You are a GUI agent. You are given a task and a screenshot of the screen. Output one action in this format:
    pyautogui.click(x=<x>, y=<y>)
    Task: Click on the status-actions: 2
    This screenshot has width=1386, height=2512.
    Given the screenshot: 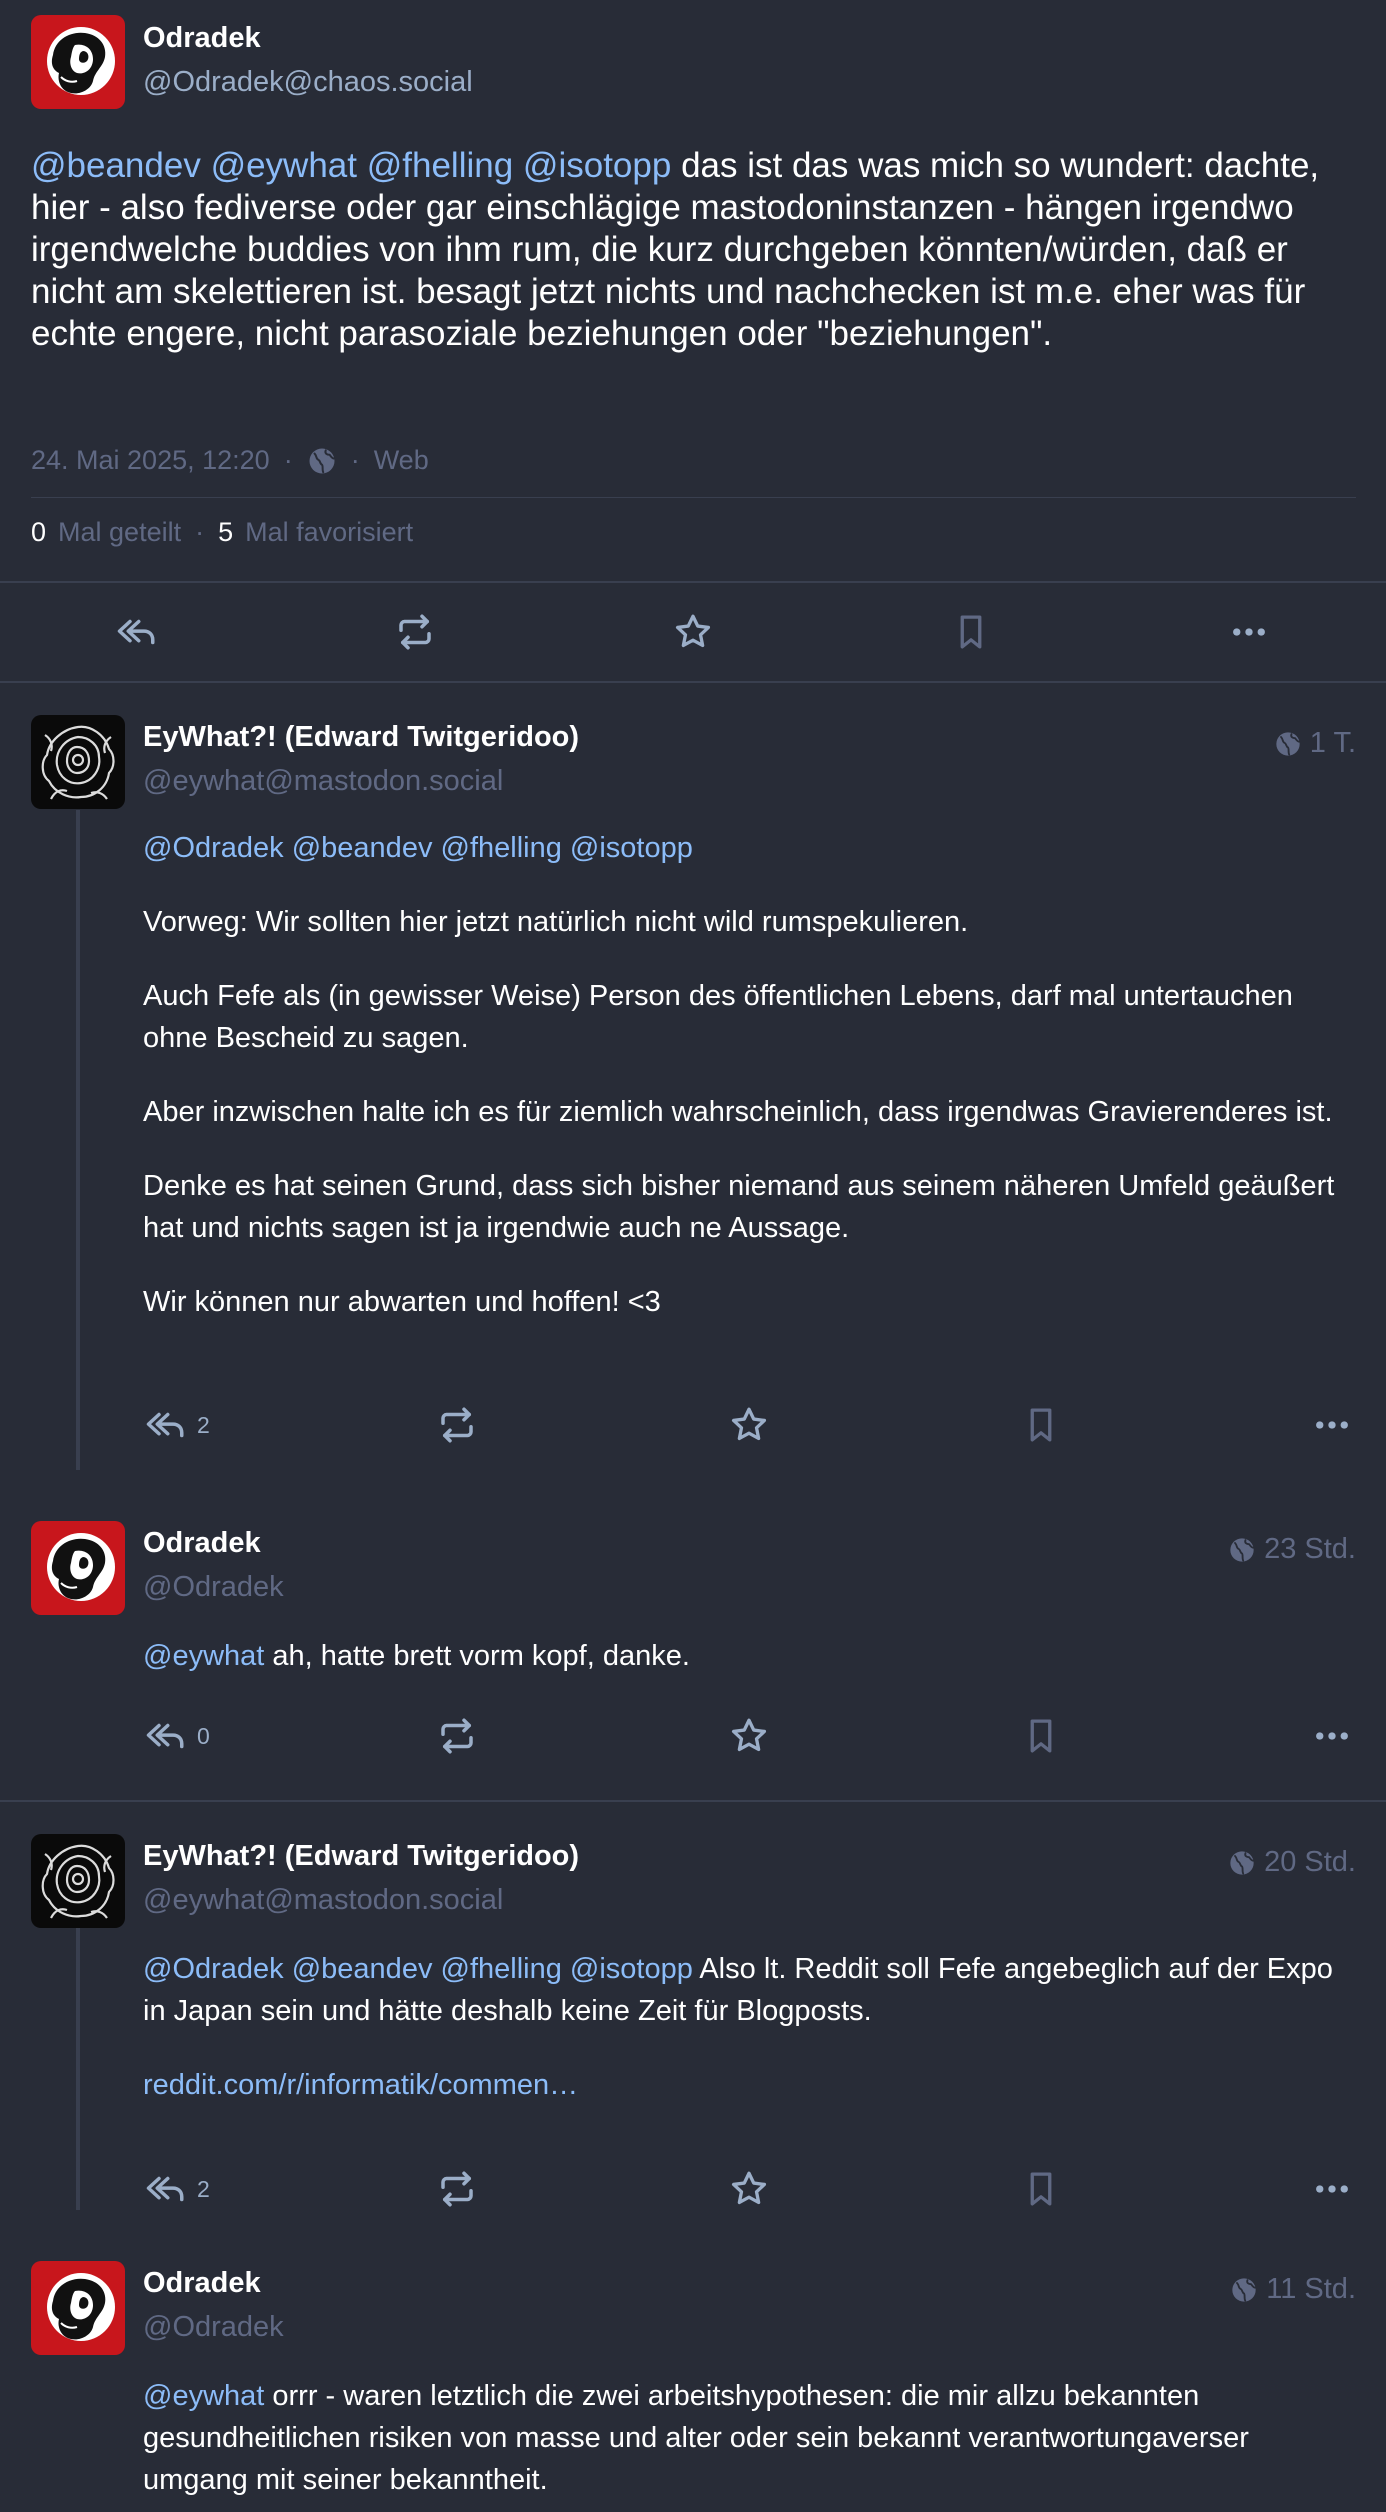 What is the action you would take?
    pyautogui.click(x=753, y=2189)
    